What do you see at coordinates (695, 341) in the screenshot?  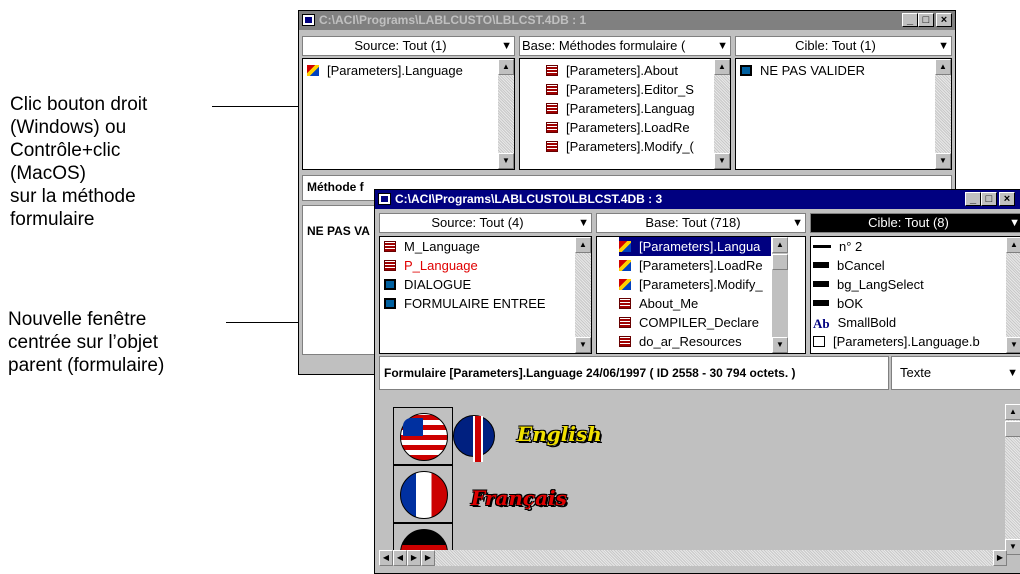 I see `list-item: do_ar_Resources` at bounding box center [695, 341].